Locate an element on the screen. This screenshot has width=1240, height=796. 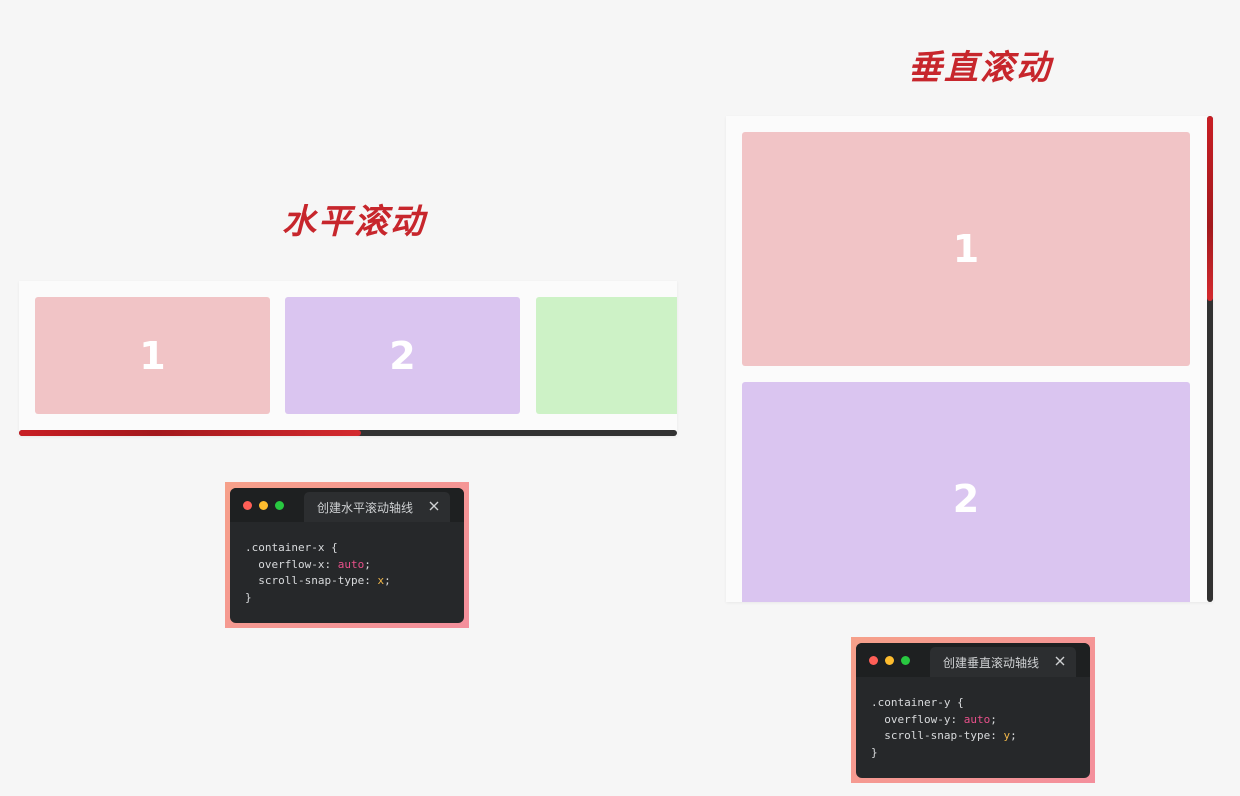
window-titlebar: 创建水平滚动轴线 is located at coordinates (347, 505).